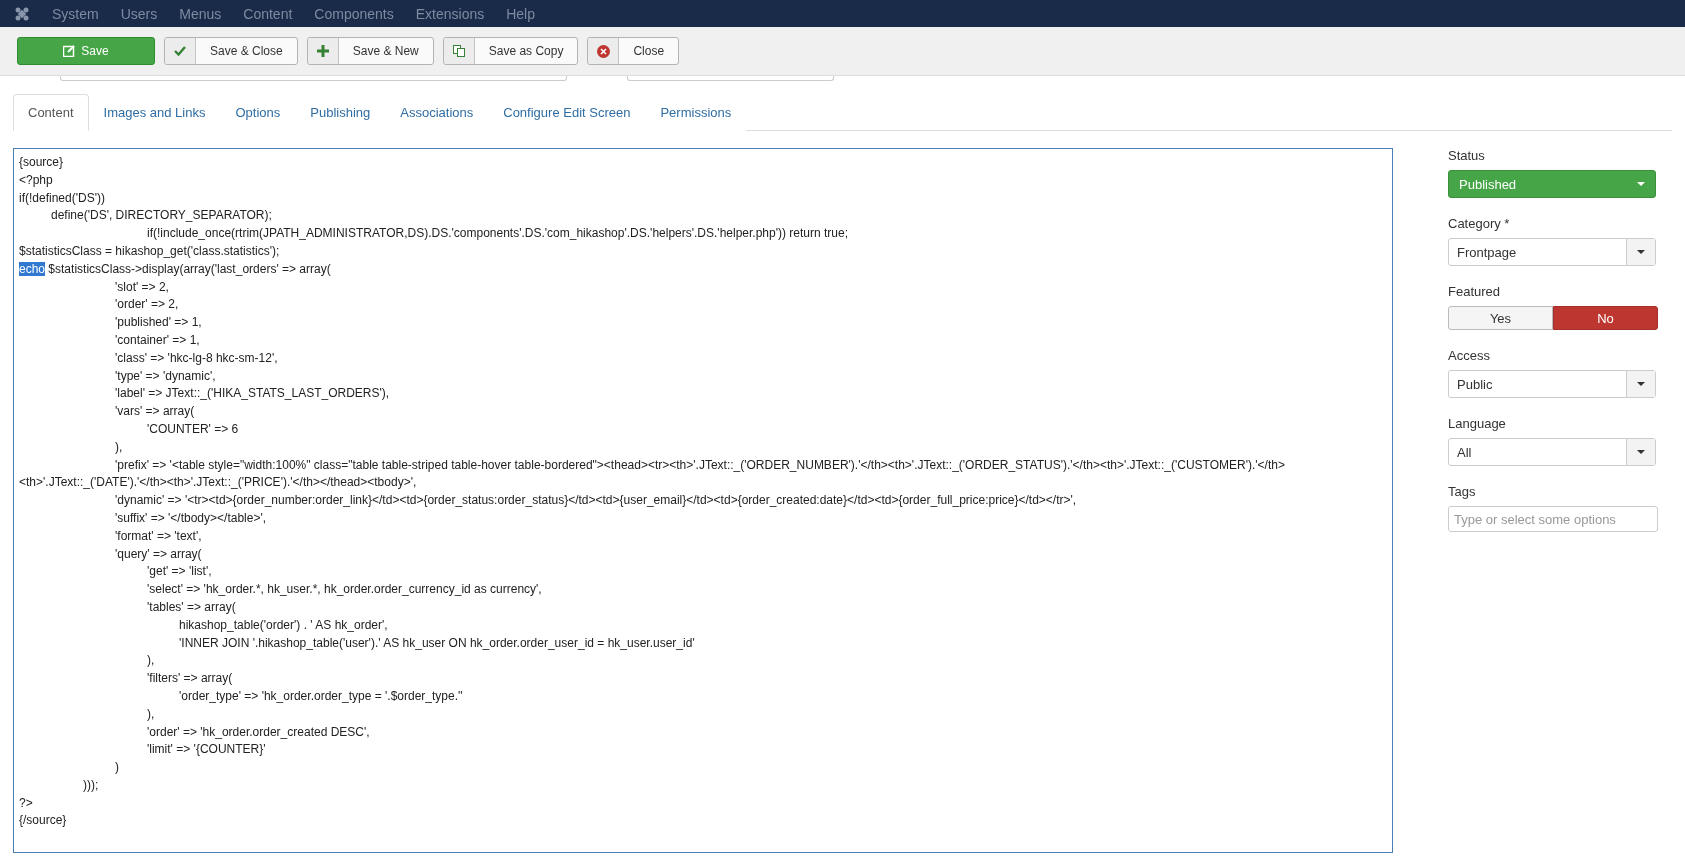 Image resolution: width=1685 pixels, height=867 pixels. What do you see at coordinates (158, 323) in the screenshot?
I see `code-line: 'published' => 1,` at bounding box center [158, 323].